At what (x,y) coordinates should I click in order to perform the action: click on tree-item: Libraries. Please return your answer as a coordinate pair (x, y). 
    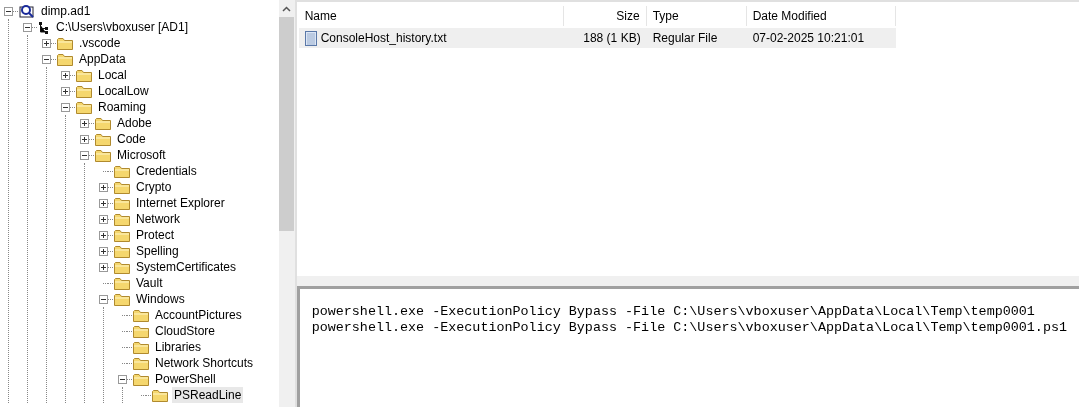
    Looking at the image, I should click on (178, 347).